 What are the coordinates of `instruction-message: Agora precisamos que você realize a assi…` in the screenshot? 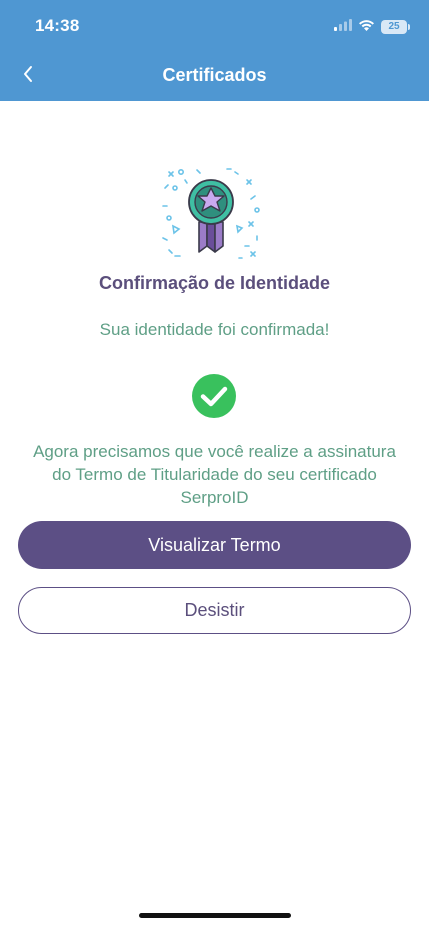 It's located at (214, 474).